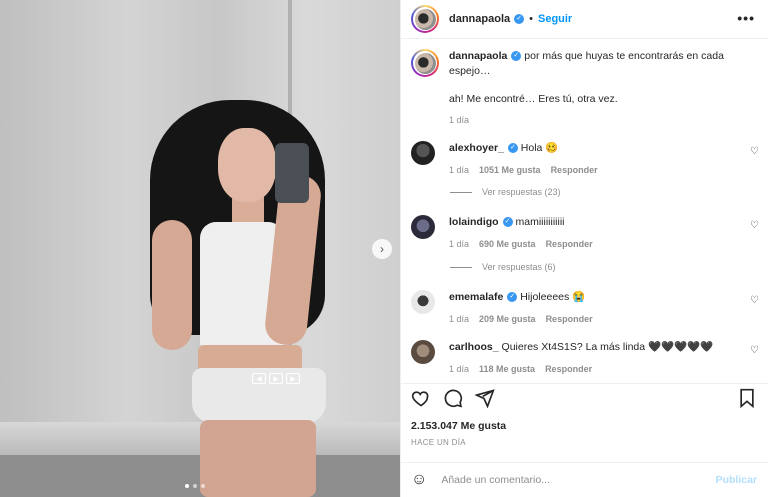 This screenshot has width=768, height=497. I want to click on rewind-icon: ◀, so click(259, 378).